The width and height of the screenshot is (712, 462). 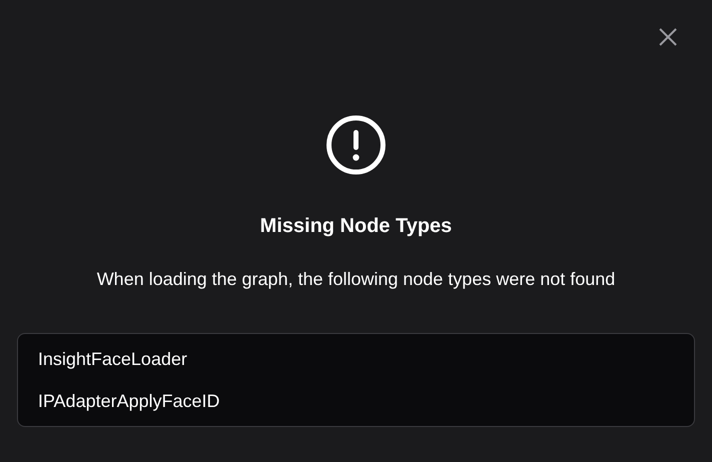 What do you see at coordinates (356, 279) in the screenshot?
I see `dialog-message: When loading the graph, the following node types were not found` at bounding box center [356, 279].